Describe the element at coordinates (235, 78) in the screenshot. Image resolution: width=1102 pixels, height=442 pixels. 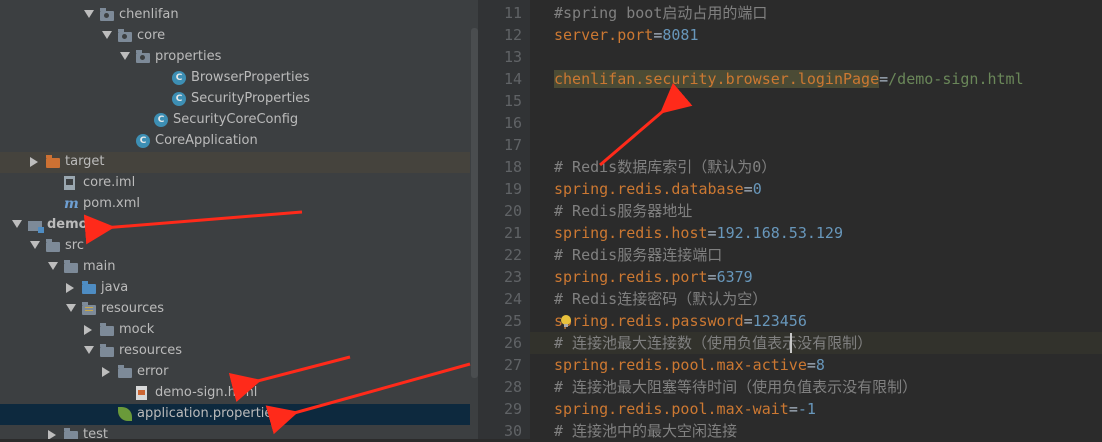
I see `tree-item: C BrowserProperties` at that location.